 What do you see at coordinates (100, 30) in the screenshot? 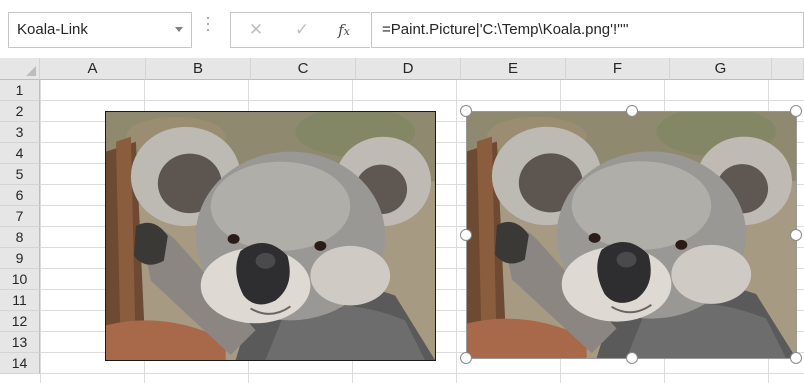
I see `name-box: Koala-Link` at bounding box center [100, 30].